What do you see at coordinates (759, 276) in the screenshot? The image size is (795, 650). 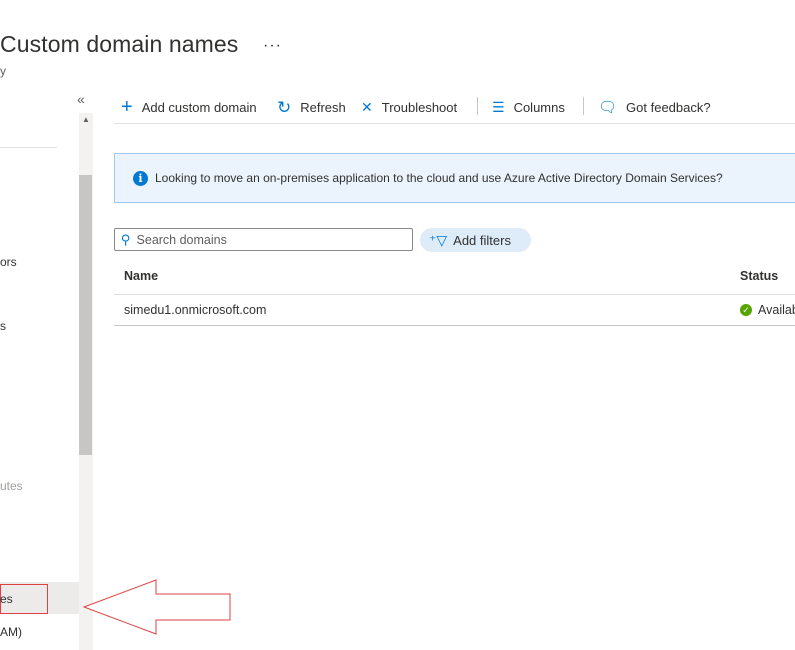 I see `column-header-status: Status` at bounding box center [759, 276].